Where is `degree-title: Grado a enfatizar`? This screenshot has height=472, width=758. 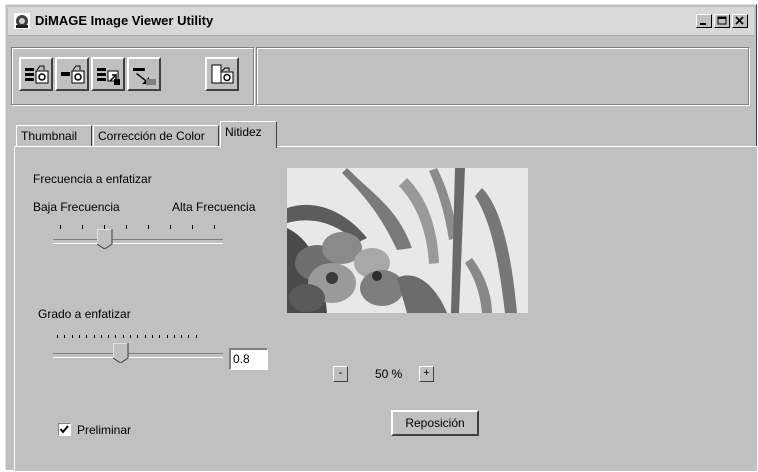 degree-title: Grado a enfatizar is located at coordinates (84, 314).